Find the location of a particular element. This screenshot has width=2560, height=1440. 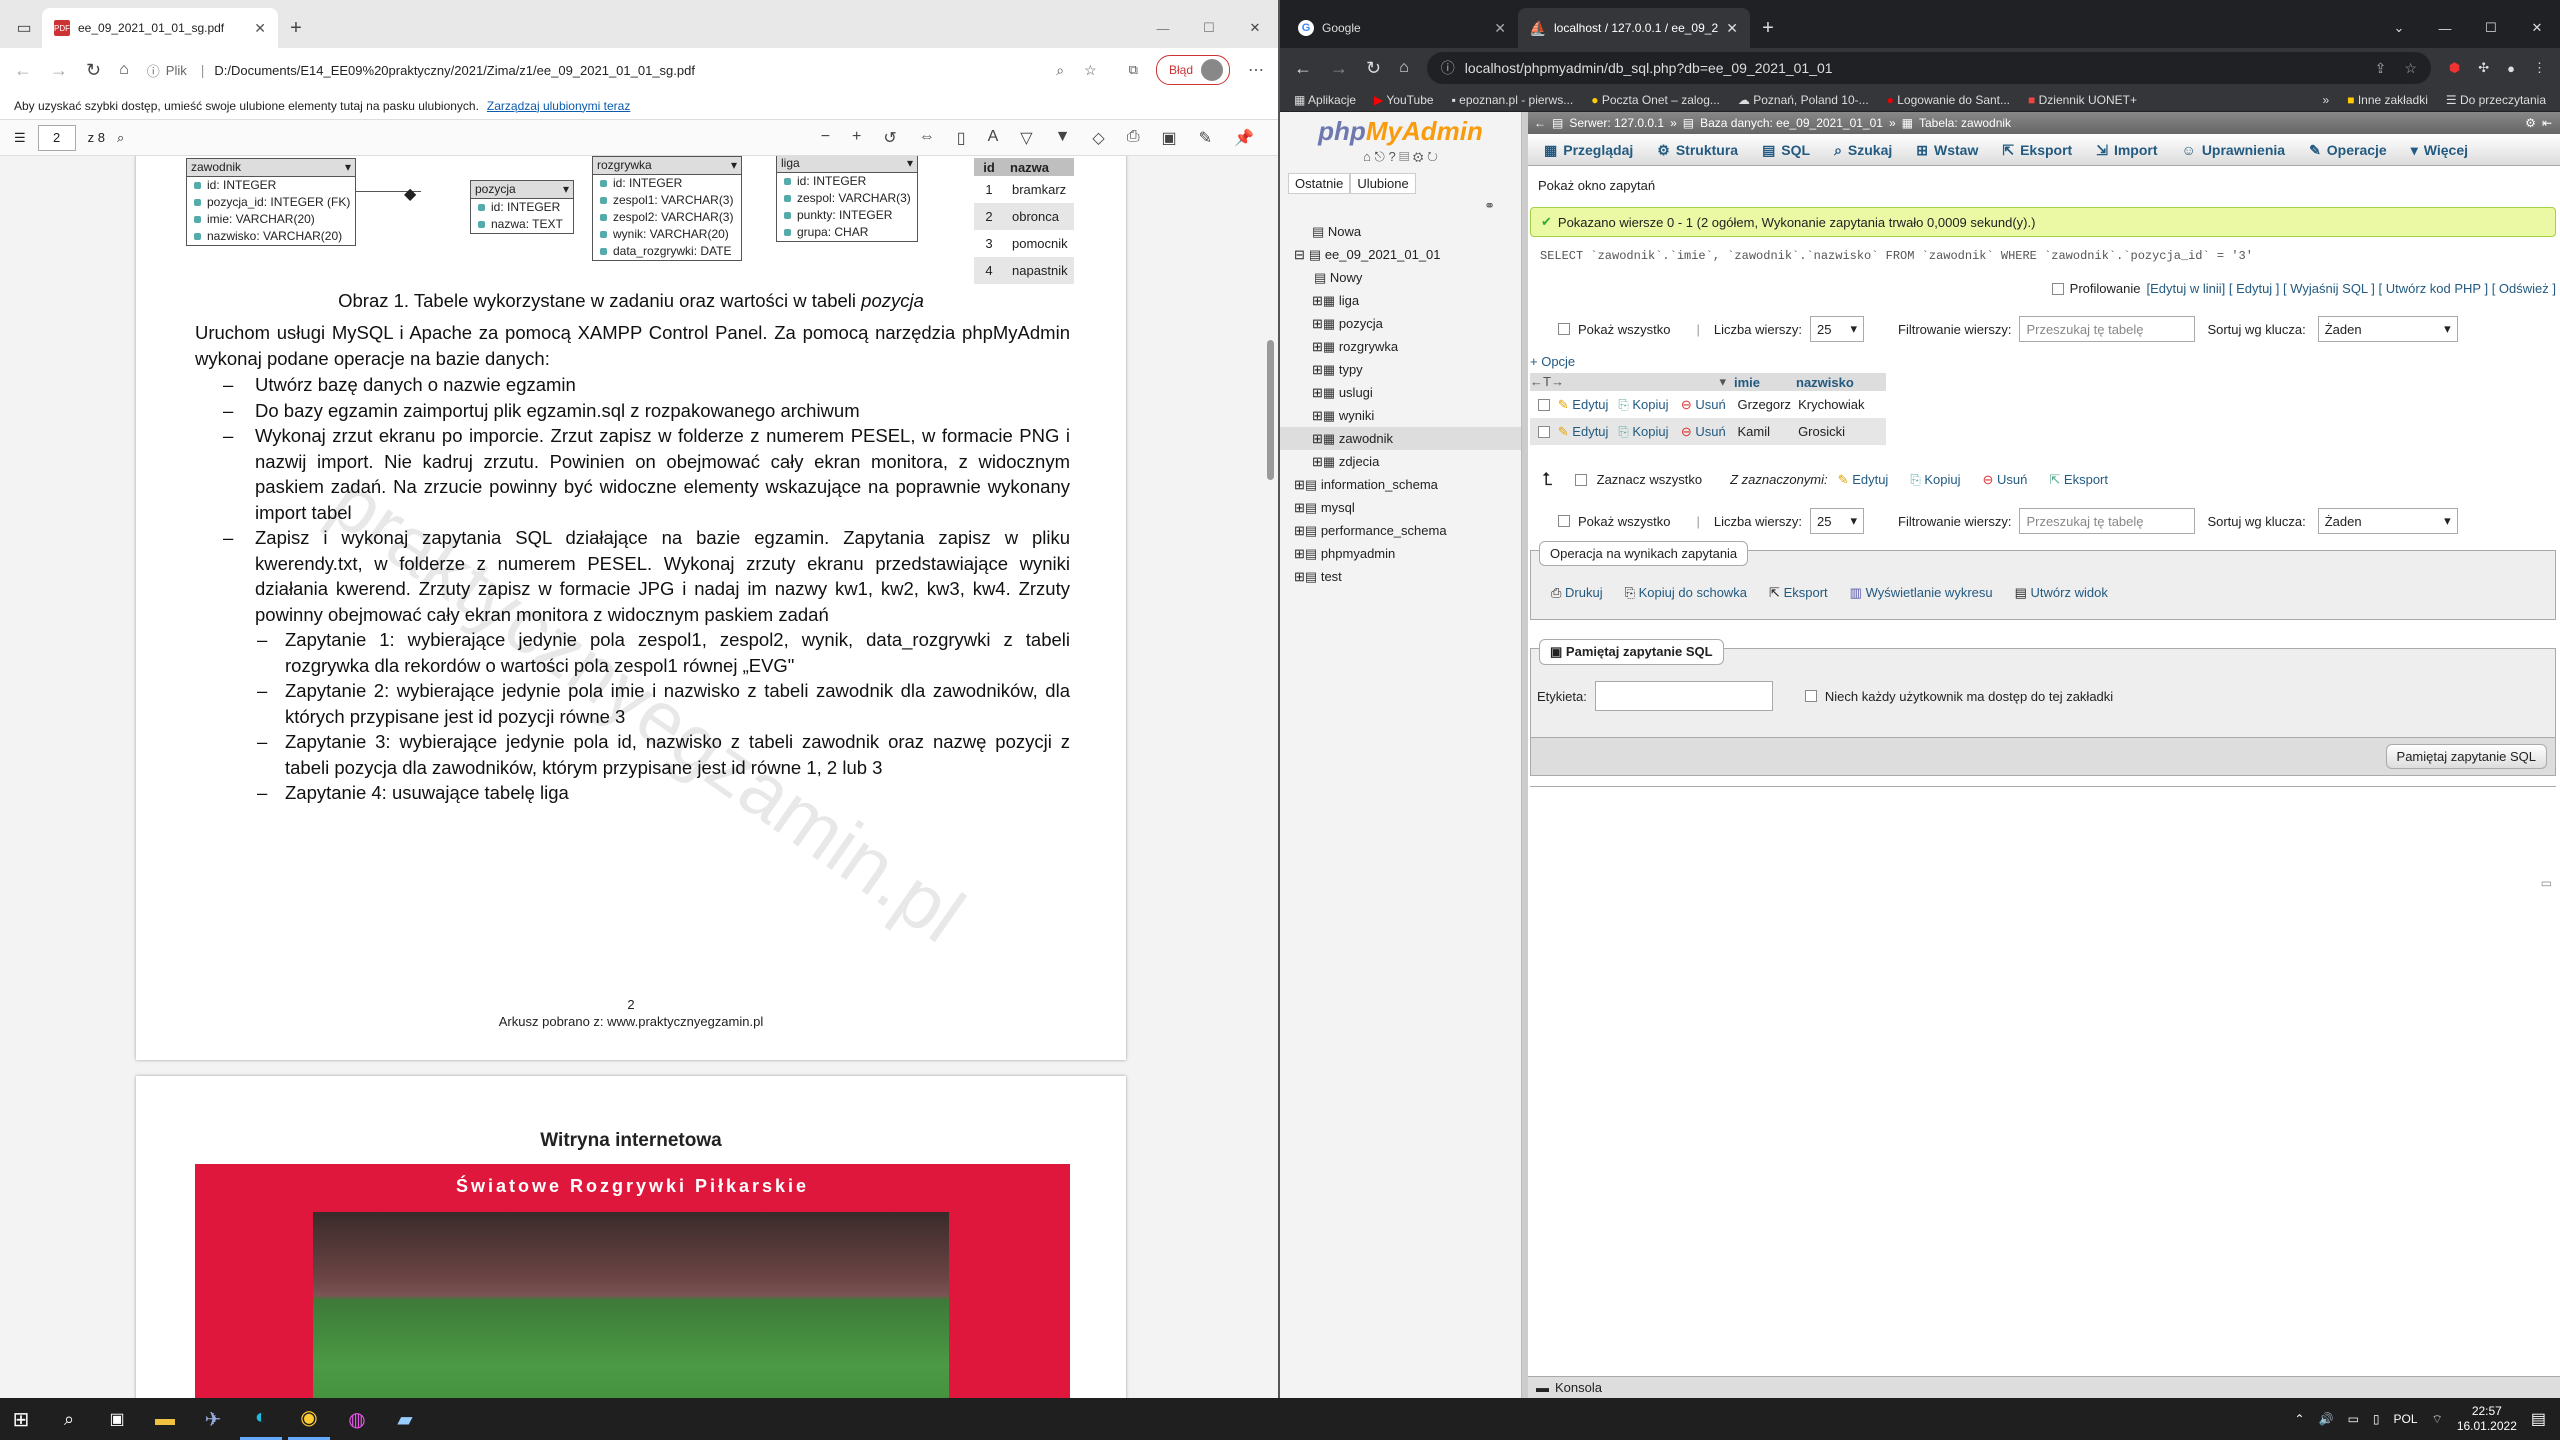

label-input is located at coordinates (1683, 696).